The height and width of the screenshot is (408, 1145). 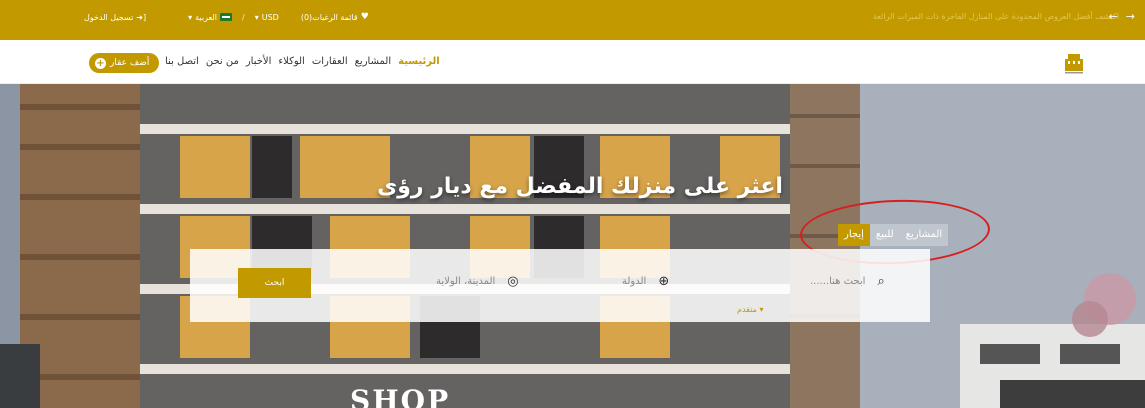 What do you see at coordinates (206, 17) in the screenshot?
I see `language-label: العربية` at bounding box center [206, 17].